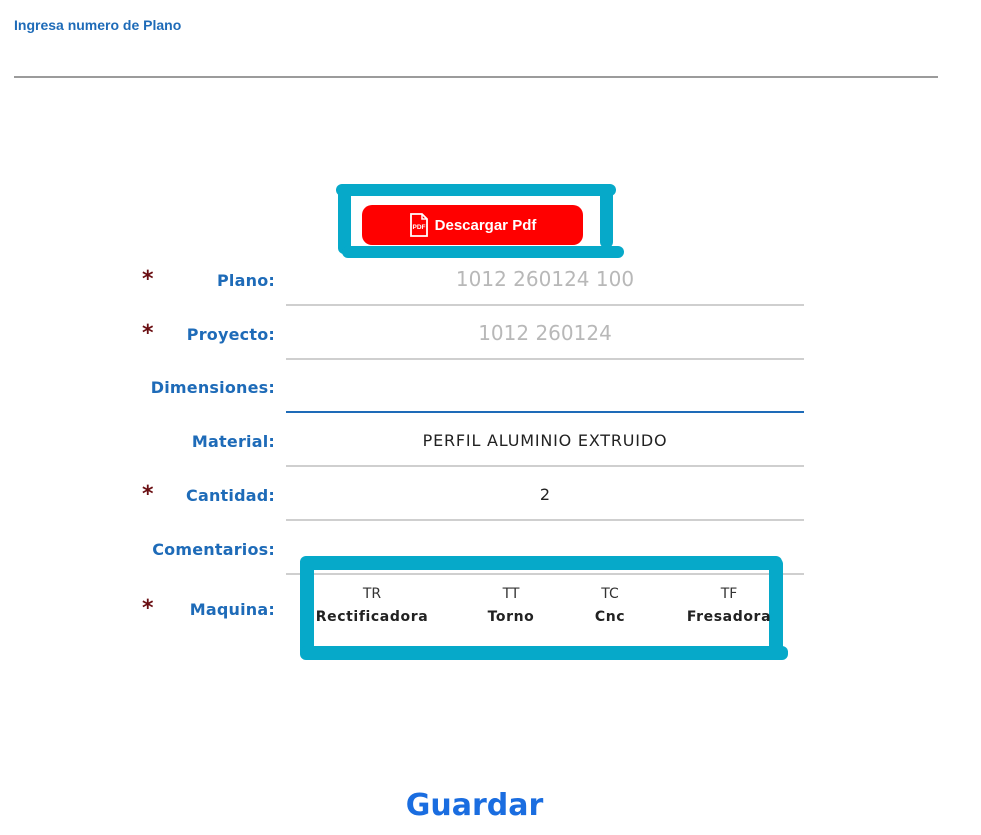 This screenshot has height=835, width=981. I want to click on plano-search-input, so click(476, 61).